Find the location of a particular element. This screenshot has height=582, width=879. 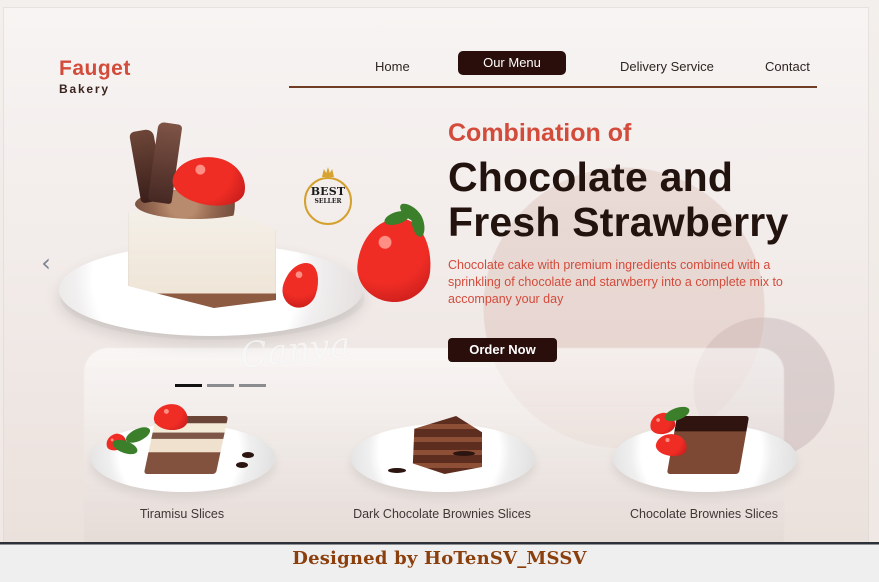

carousel-pagination is located at coordinates (225, 386).